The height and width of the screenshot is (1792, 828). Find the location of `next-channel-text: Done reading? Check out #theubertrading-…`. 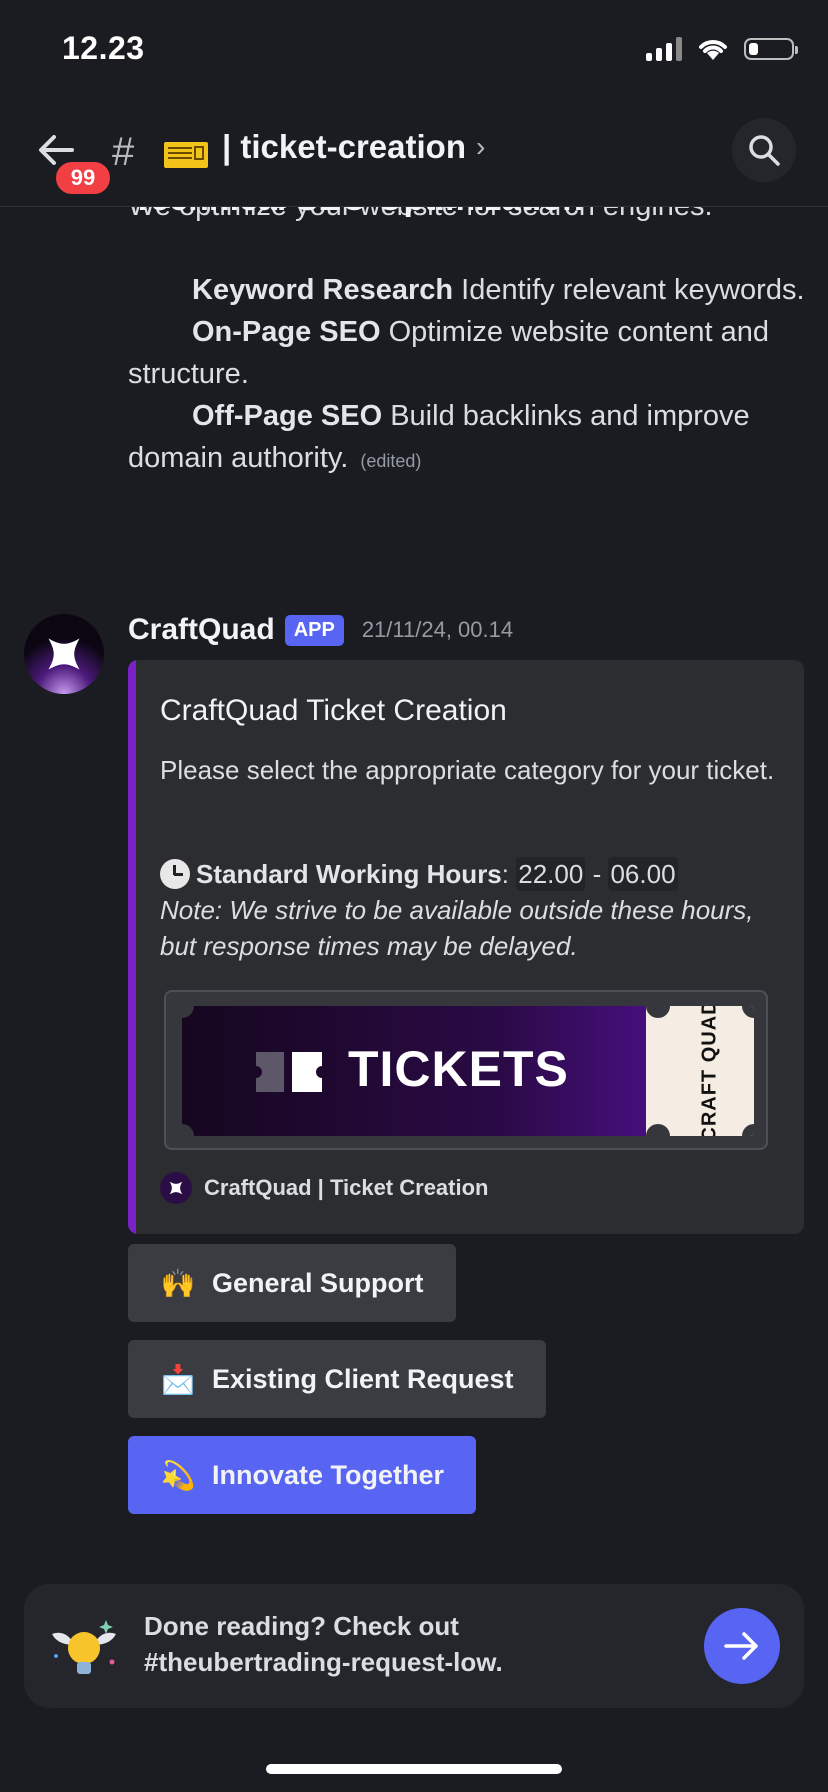

next-channel-text: Done reading? Check out #theubertrading-… is located at coordinates (323, 1644).